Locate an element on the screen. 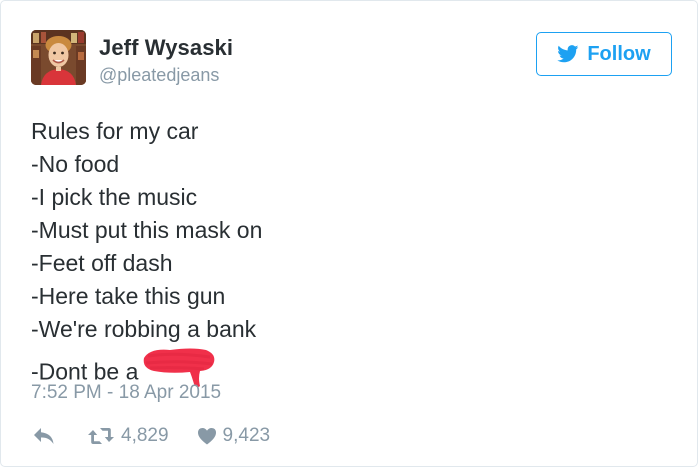  twitter-bird-icon is located at coordinates (568, 54).